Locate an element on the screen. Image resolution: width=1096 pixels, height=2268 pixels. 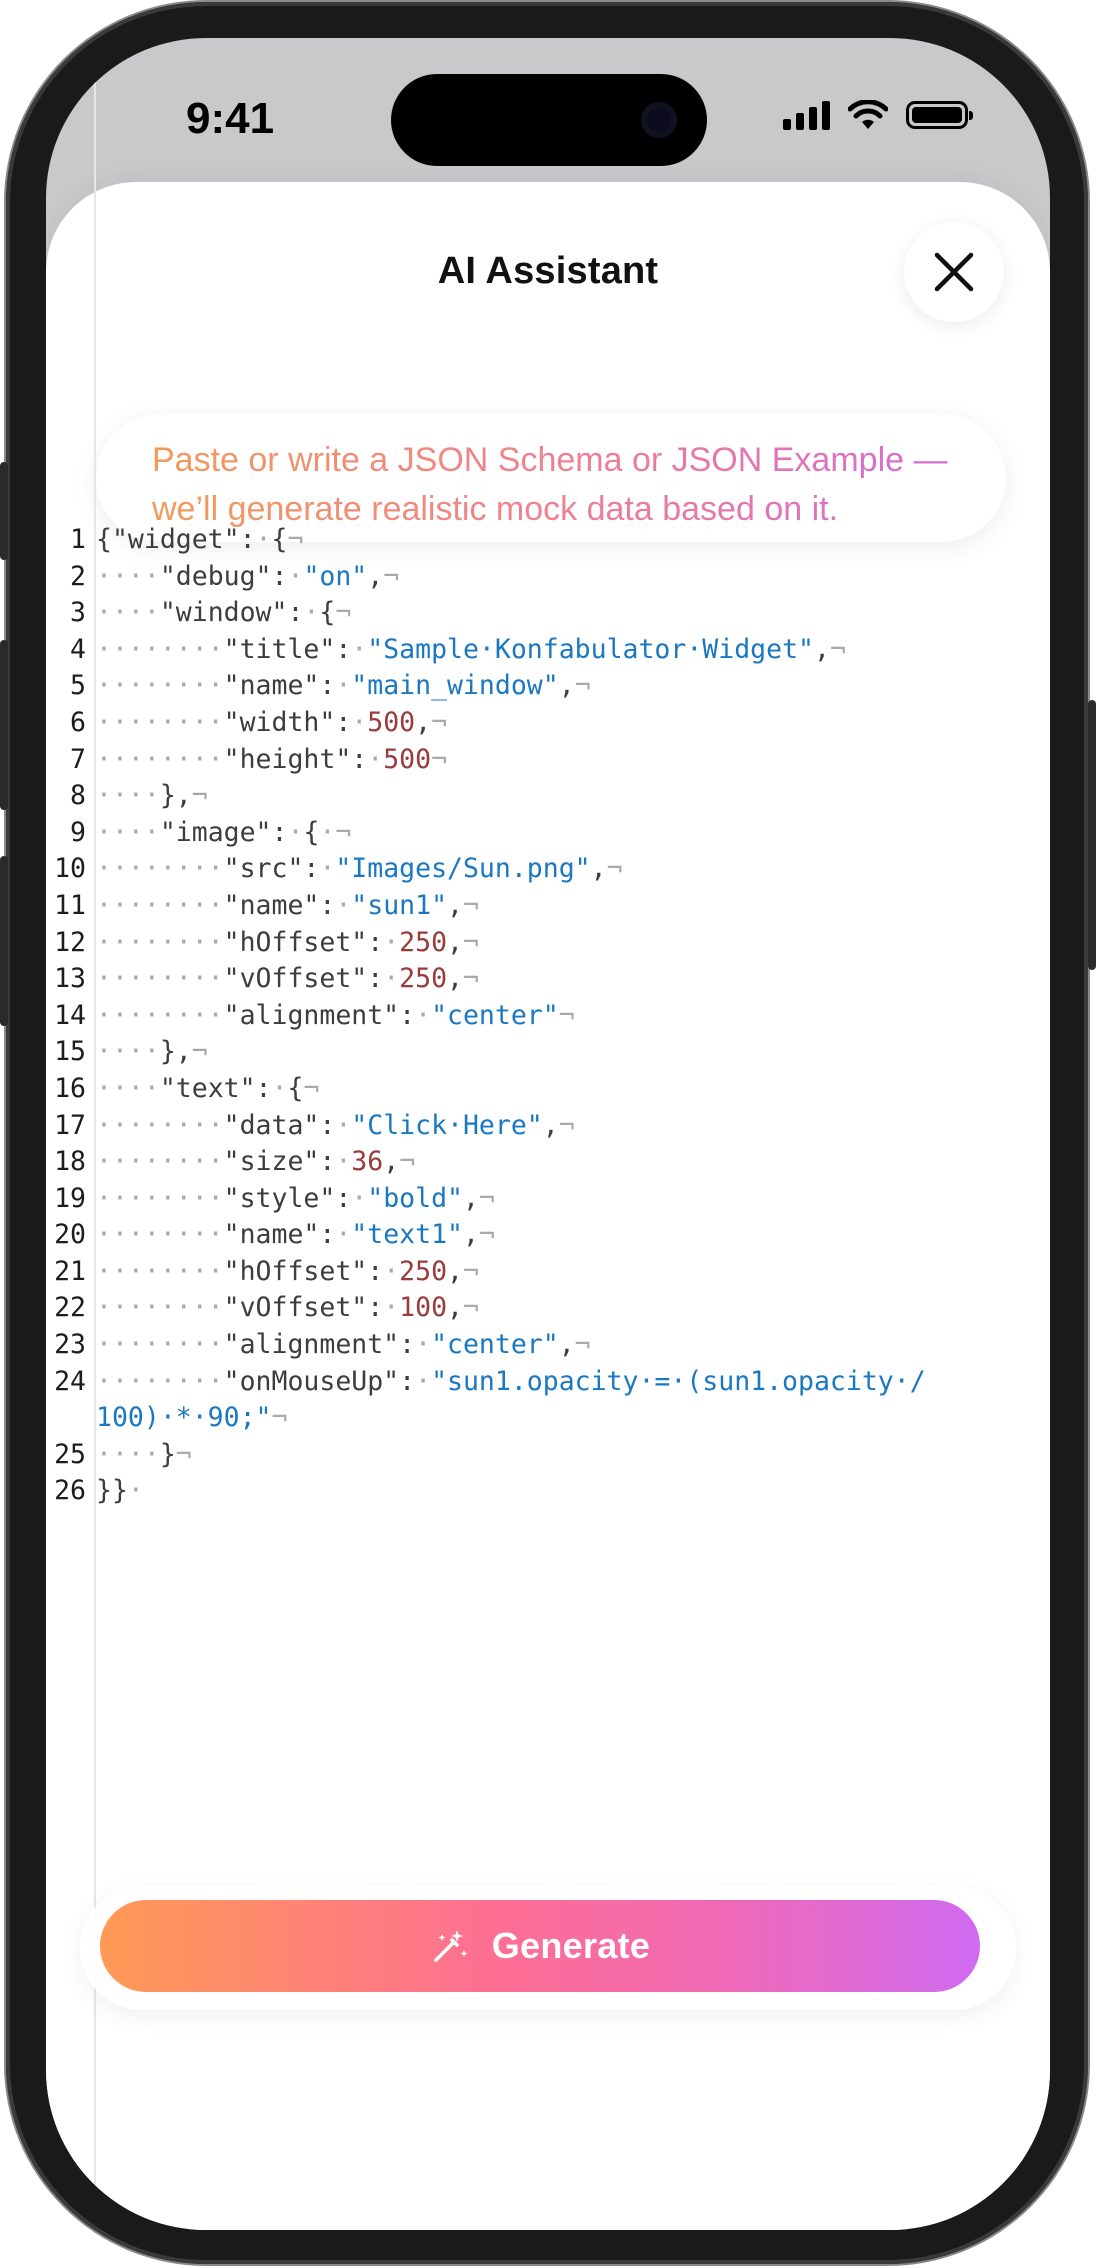
code-line: 10 ········"src":·"Images/Sun.png",¬ is located at coordinates (548, 869).